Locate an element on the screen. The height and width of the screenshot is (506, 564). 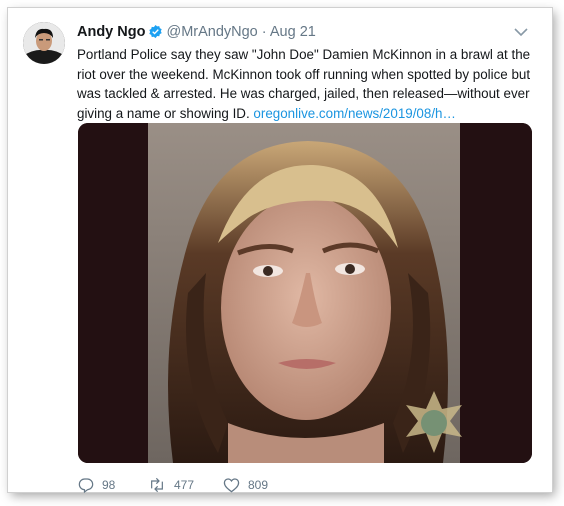
reply-action: 98 is located at coordinates (97, 485).